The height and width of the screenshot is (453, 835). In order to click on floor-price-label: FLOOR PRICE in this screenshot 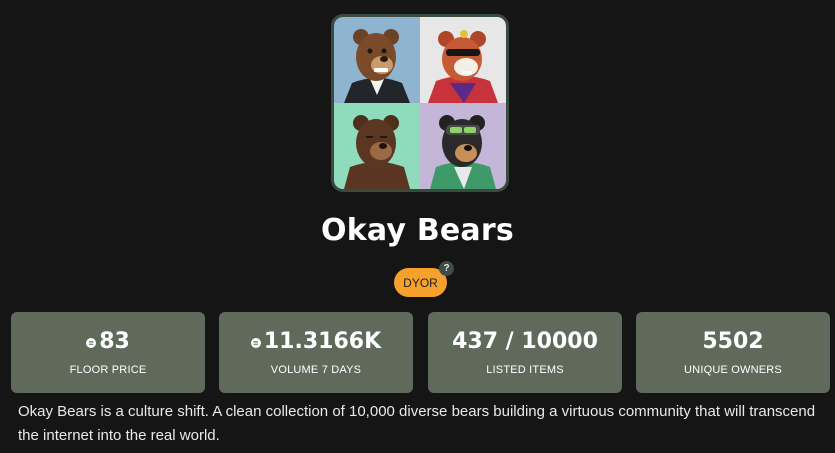, I will do `click(108, 370)`.